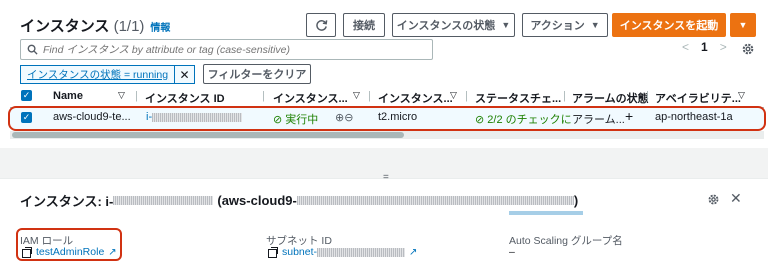  Describe the element at coordinates (233, 49) in the screenshot. I see `search-input` at that location.